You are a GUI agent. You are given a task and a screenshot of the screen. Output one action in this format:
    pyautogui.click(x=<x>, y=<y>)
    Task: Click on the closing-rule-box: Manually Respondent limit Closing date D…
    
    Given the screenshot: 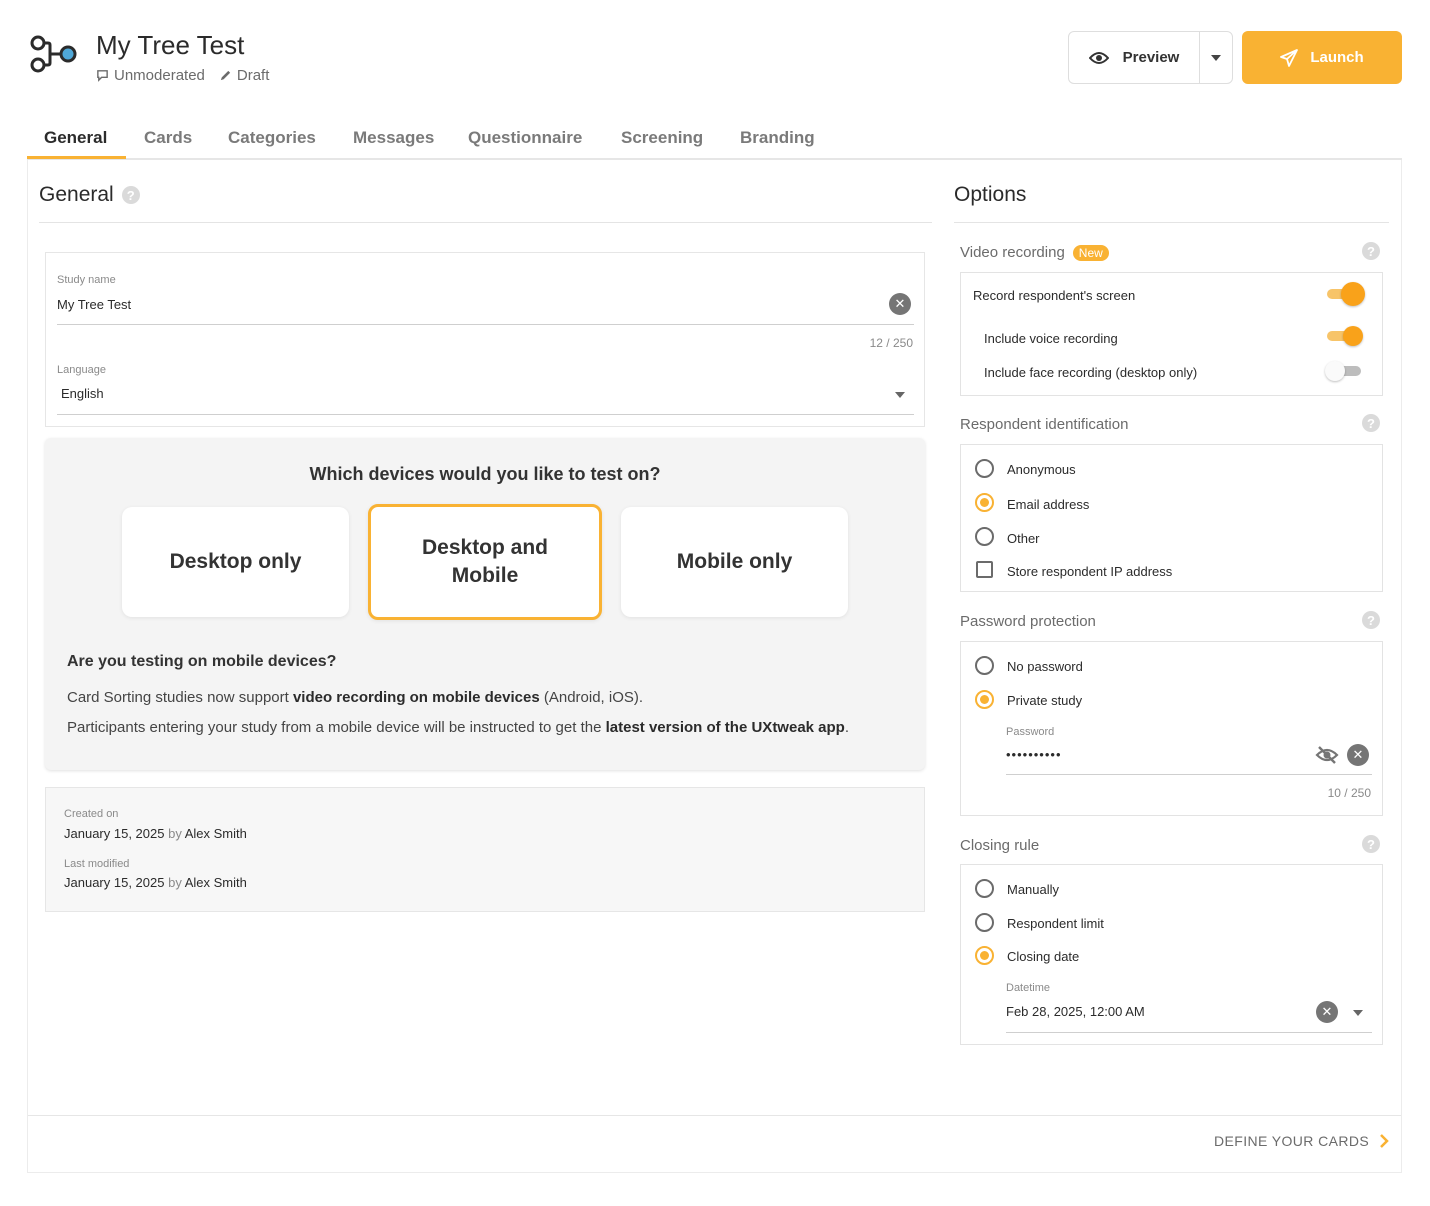 What is the action you would take?
    pyautogui.click(x=1171, y=954)
    